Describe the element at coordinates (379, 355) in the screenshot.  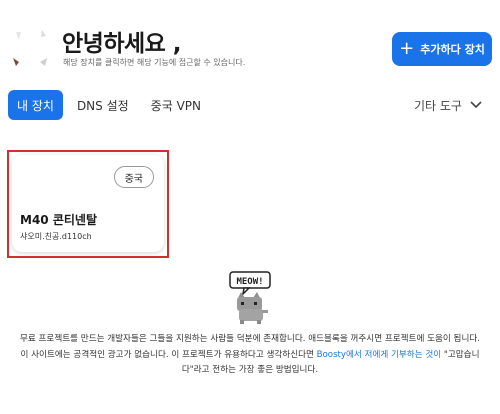
I see `boosty-donate-link: Boosty에서 저에게 기부하는 것이` at that location.